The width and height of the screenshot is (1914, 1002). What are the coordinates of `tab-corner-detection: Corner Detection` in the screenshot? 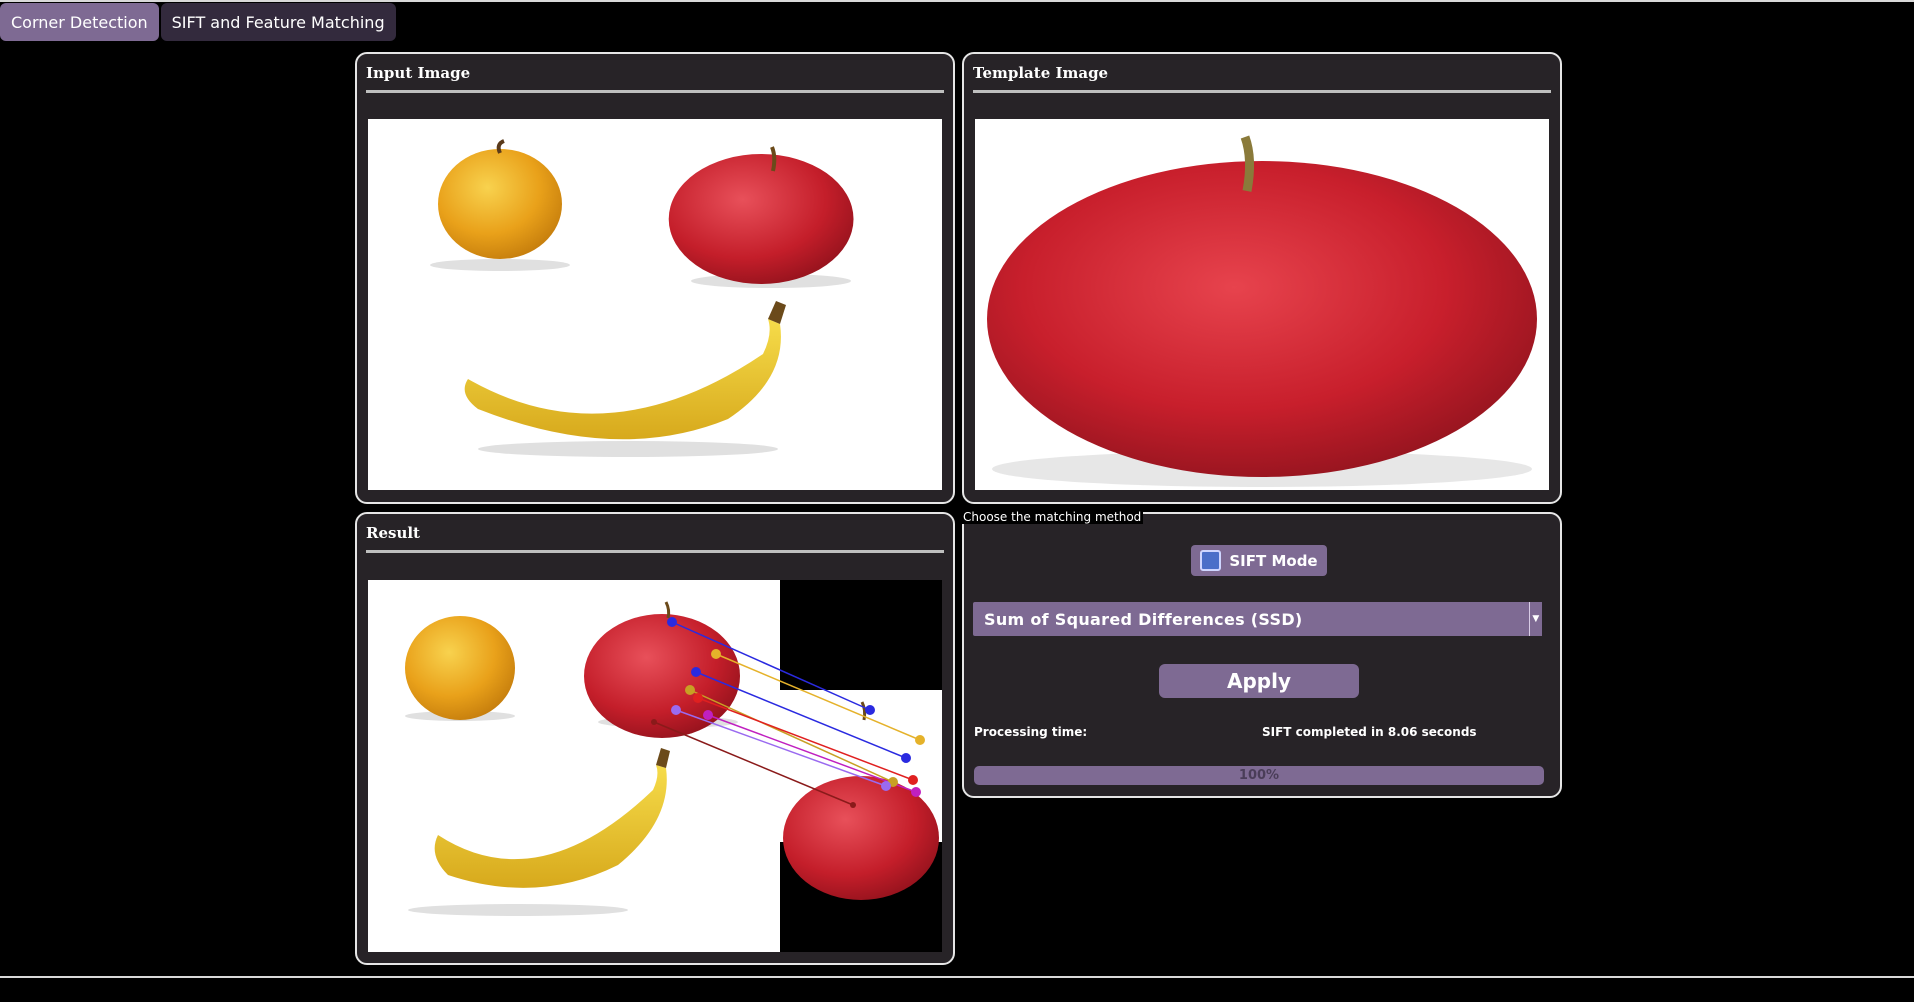 It's located at (79, 22).